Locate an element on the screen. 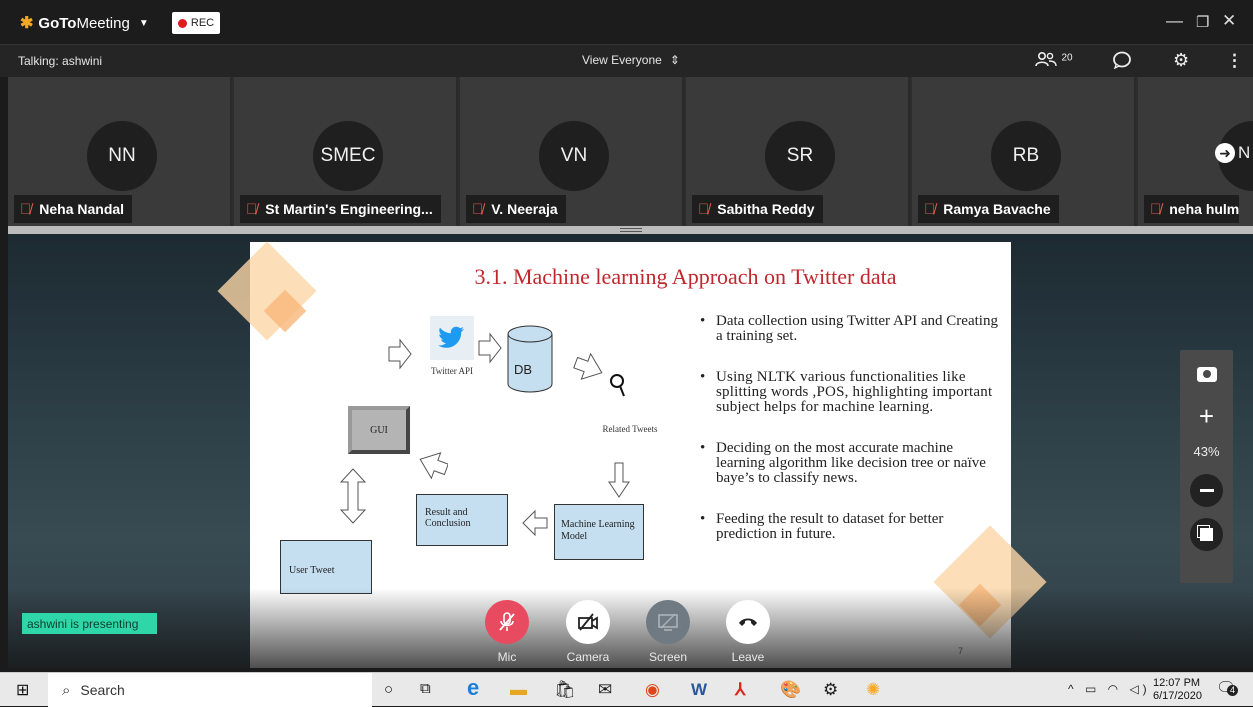  attendees-button: 20 is located at coordinates (1054, 61).